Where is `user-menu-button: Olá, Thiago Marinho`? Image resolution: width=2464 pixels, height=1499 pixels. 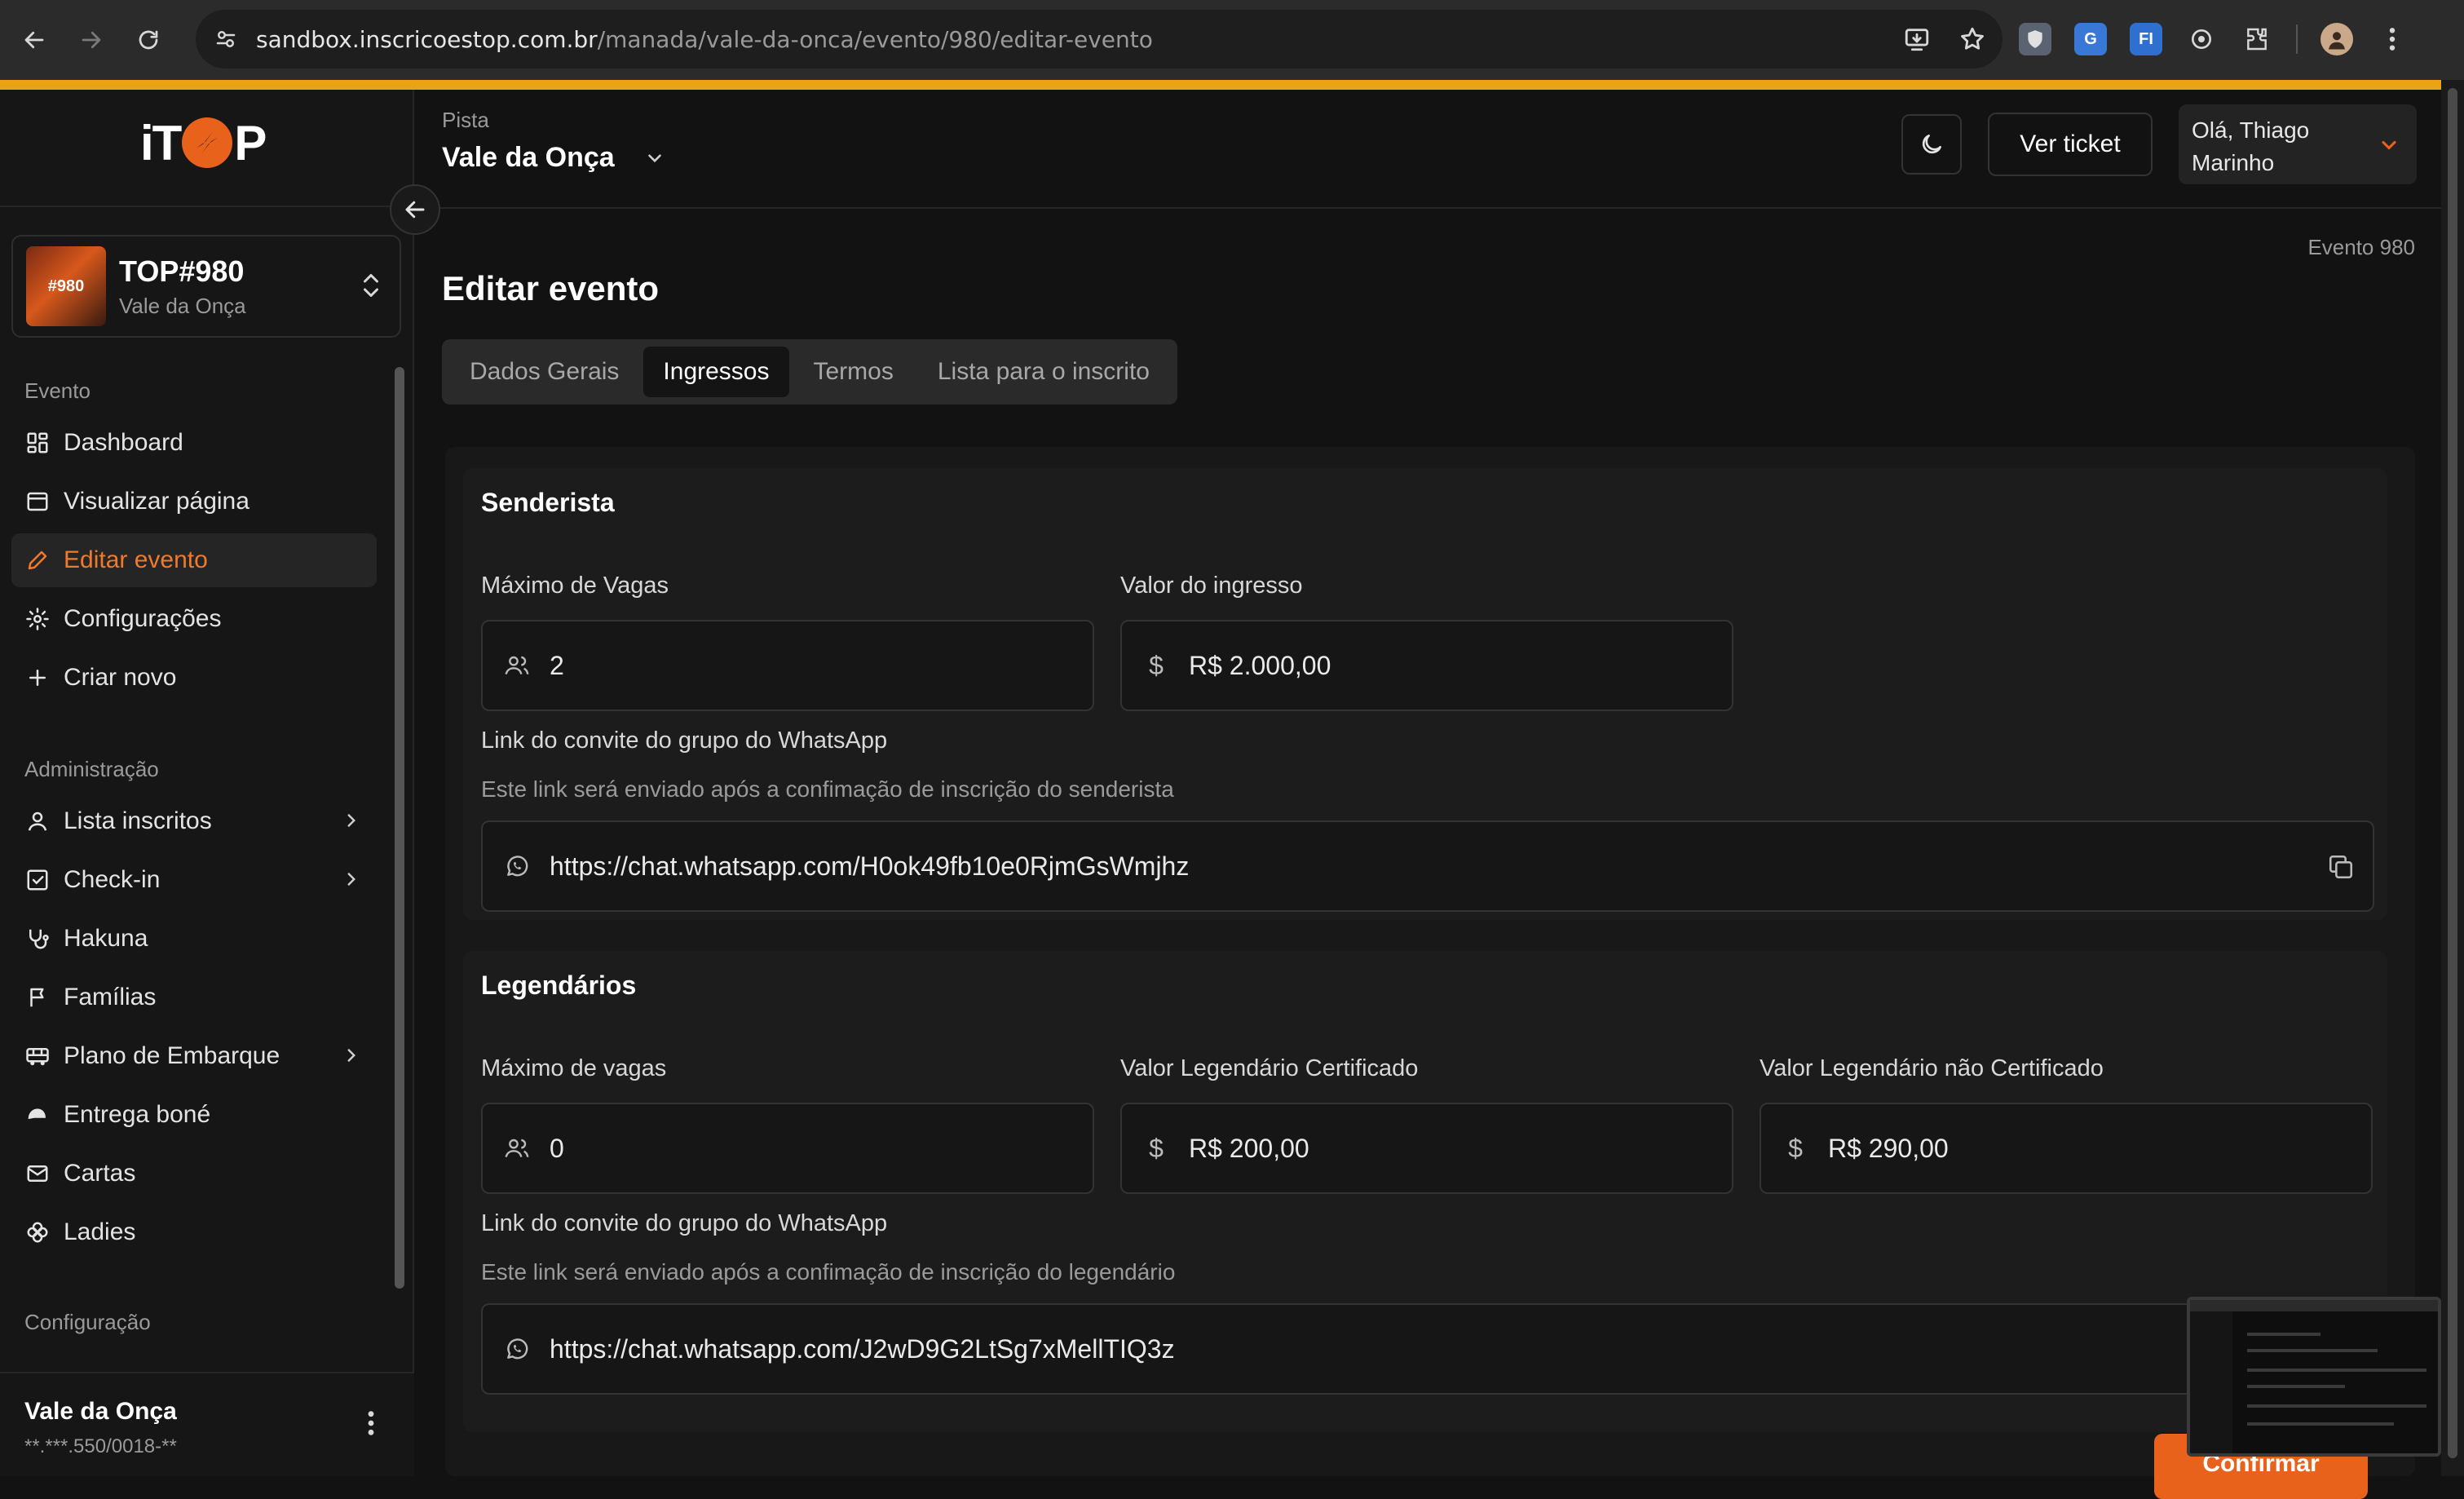
user-menu-button: Olá, Thiago Marinho is located at coordinates (2298, 144).